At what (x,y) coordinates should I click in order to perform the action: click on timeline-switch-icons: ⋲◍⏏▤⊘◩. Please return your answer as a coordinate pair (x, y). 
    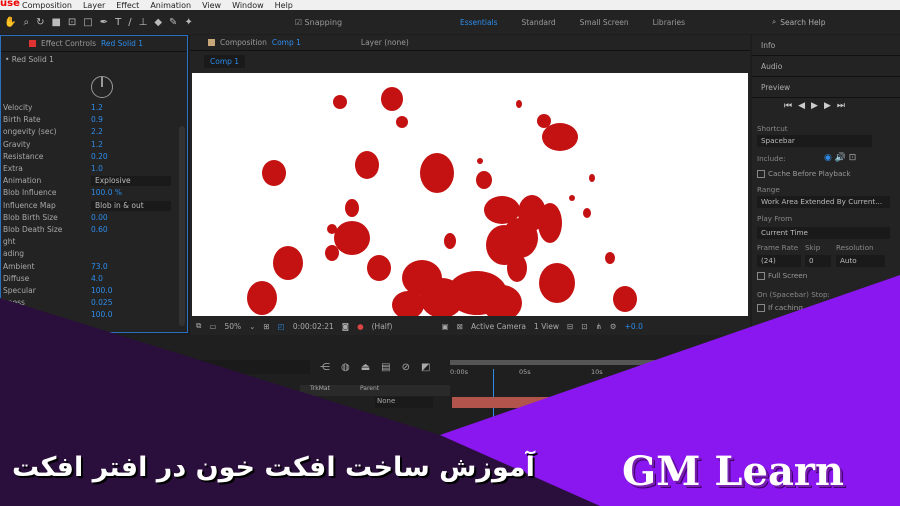
    Looking at the image, I should click on (380, 367).